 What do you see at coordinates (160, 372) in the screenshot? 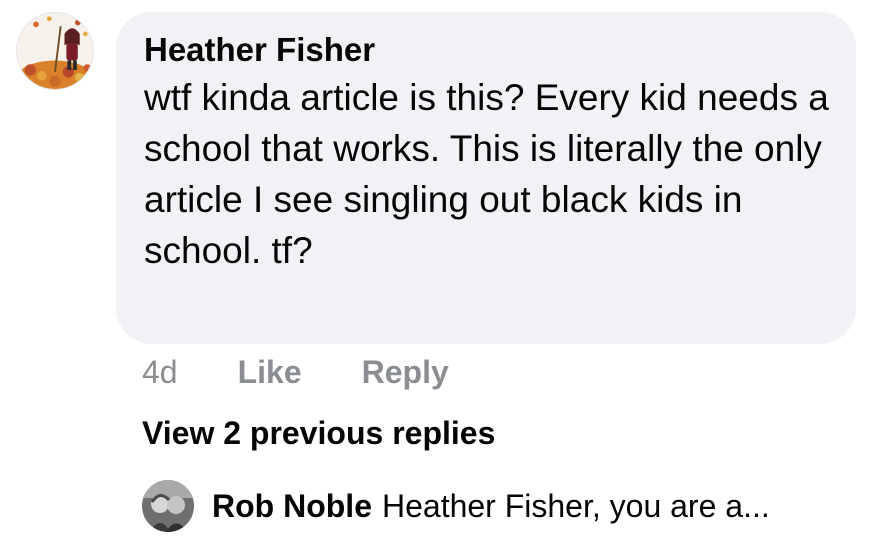
I see `comment-timestamp: 4d` at bounding box center [160, 372].